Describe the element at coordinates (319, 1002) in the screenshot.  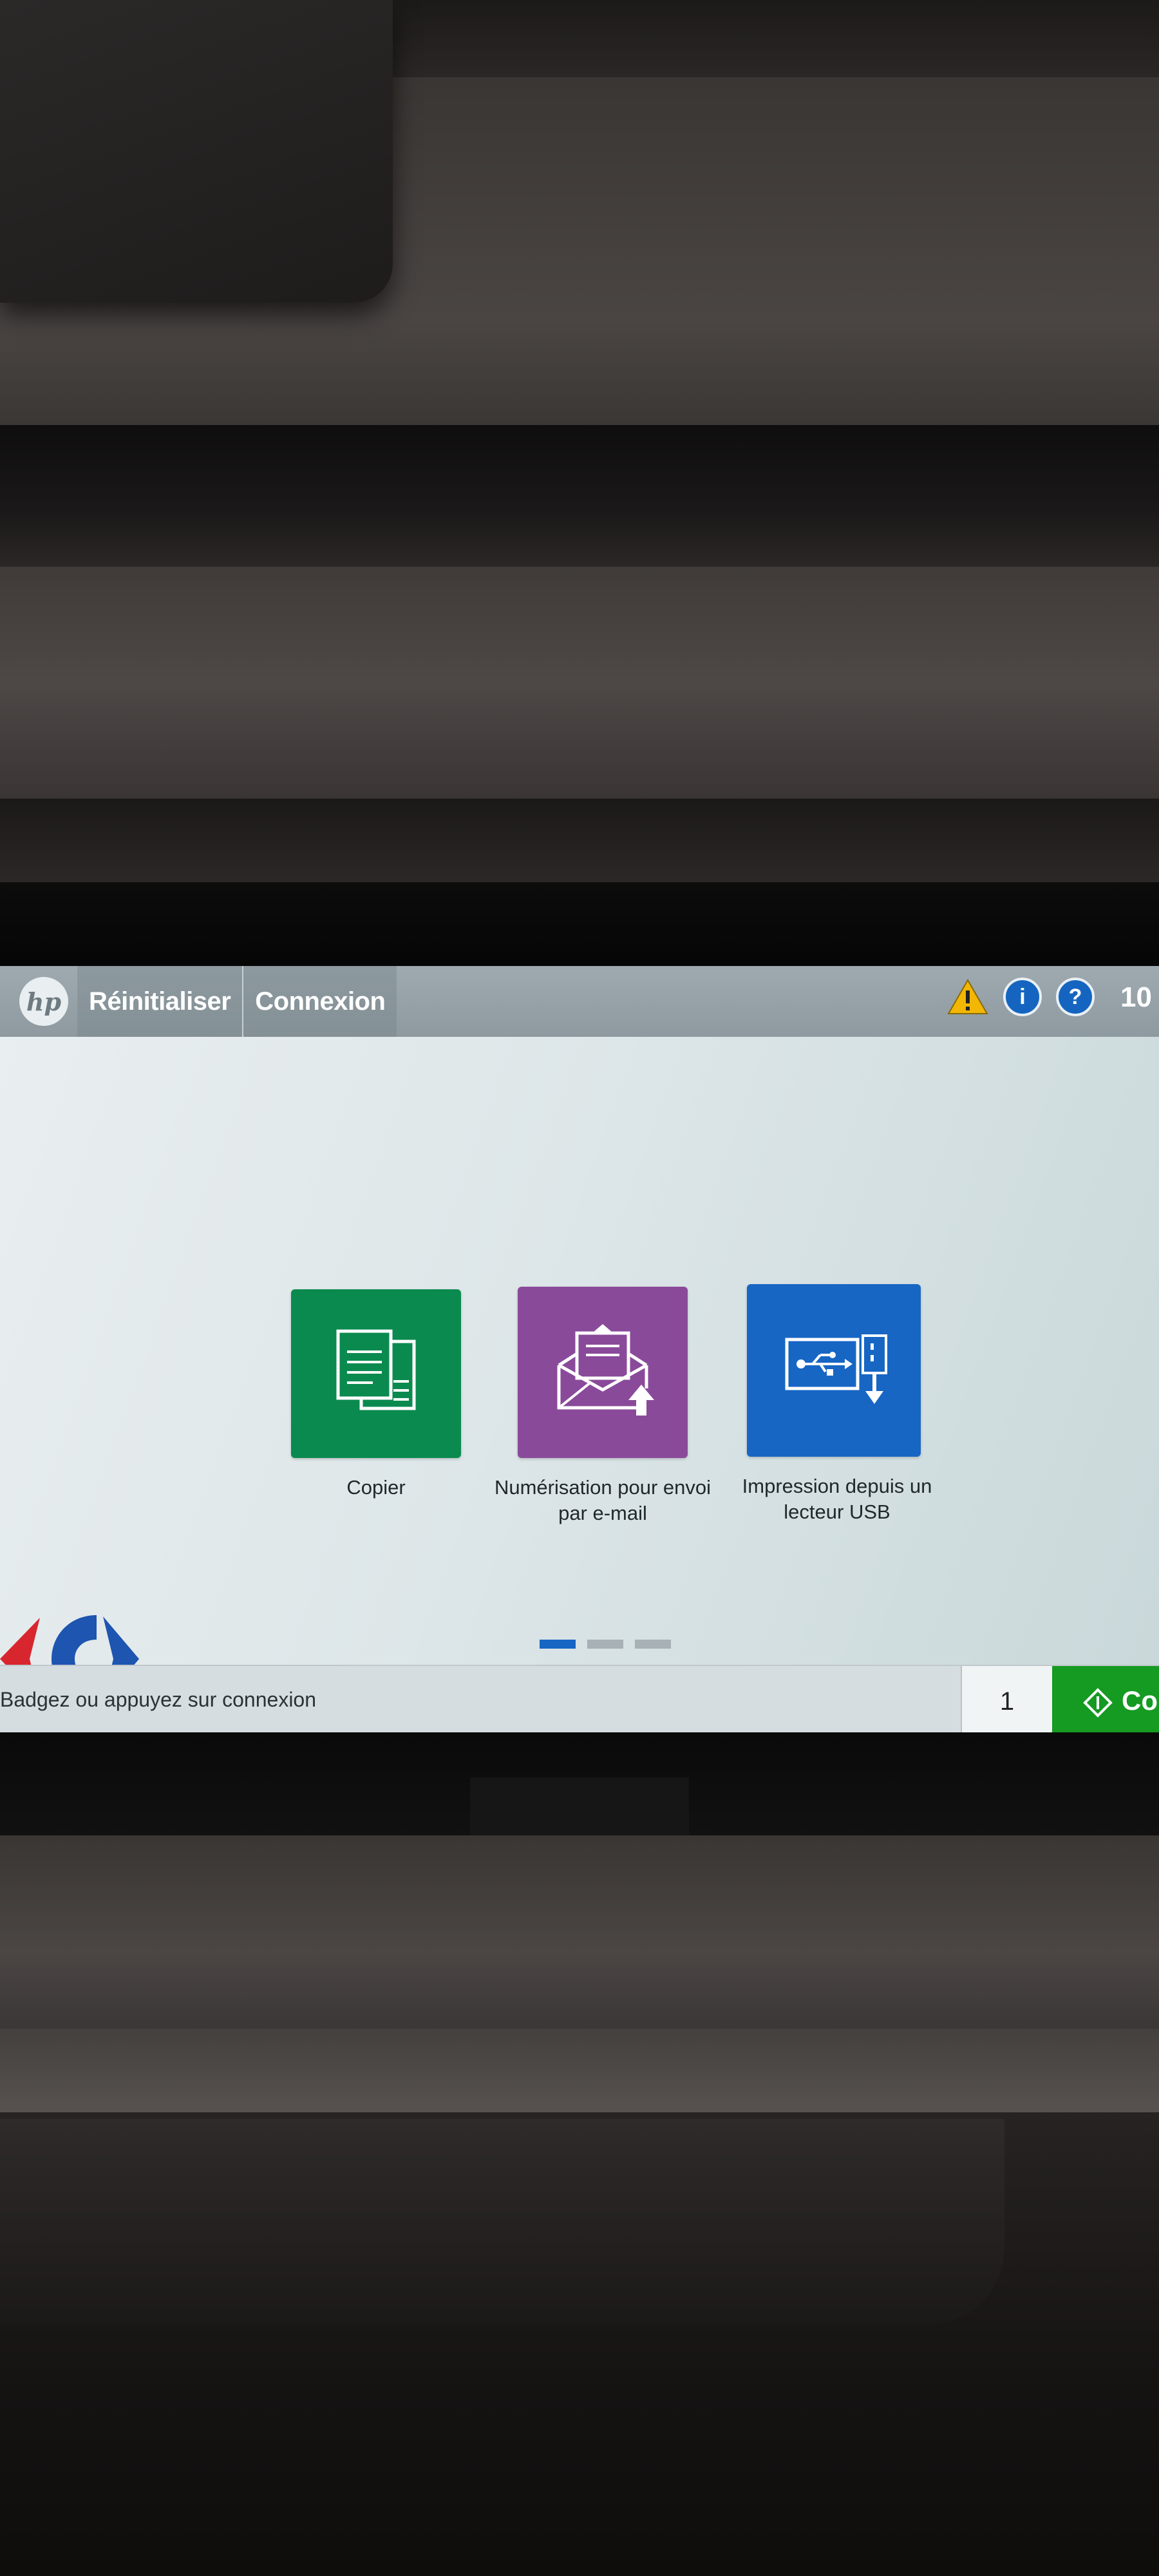
I see `login-button: Connexion` at that location.